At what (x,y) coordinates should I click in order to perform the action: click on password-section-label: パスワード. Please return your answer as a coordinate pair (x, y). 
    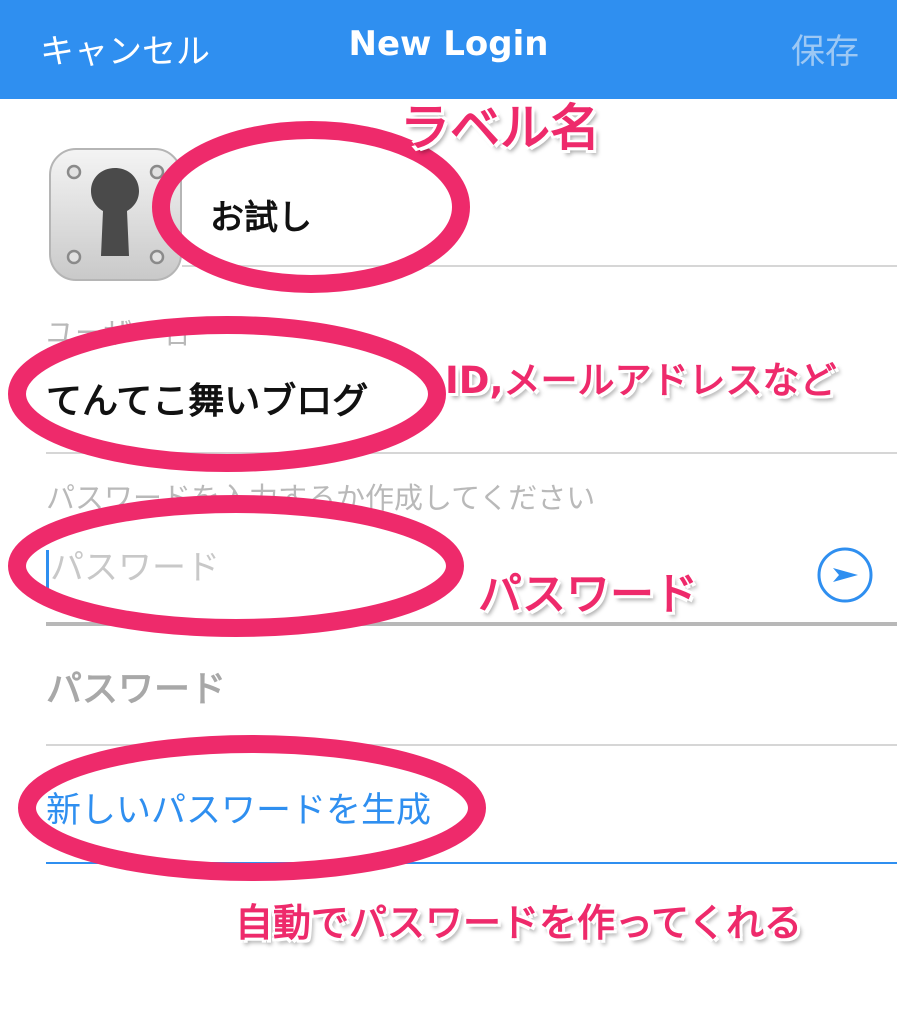
    Looking at the image, I should click on (136, 689).